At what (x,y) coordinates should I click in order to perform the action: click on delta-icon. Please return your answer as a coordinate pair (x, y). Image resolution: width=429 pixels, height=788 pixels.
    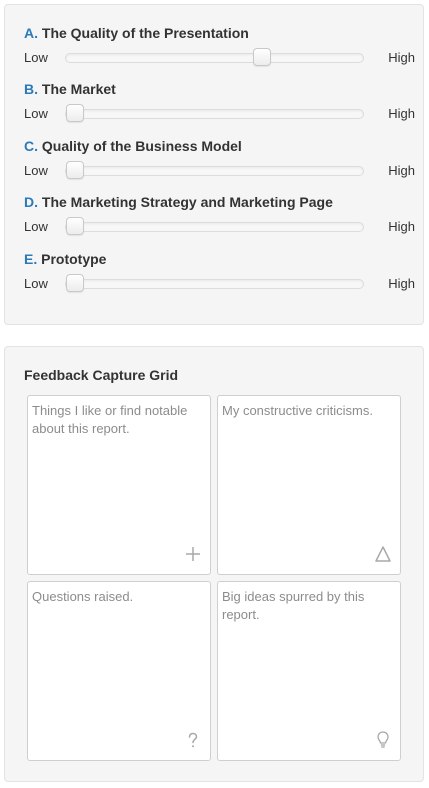
    Looking at the image, I should click on (383, 554).